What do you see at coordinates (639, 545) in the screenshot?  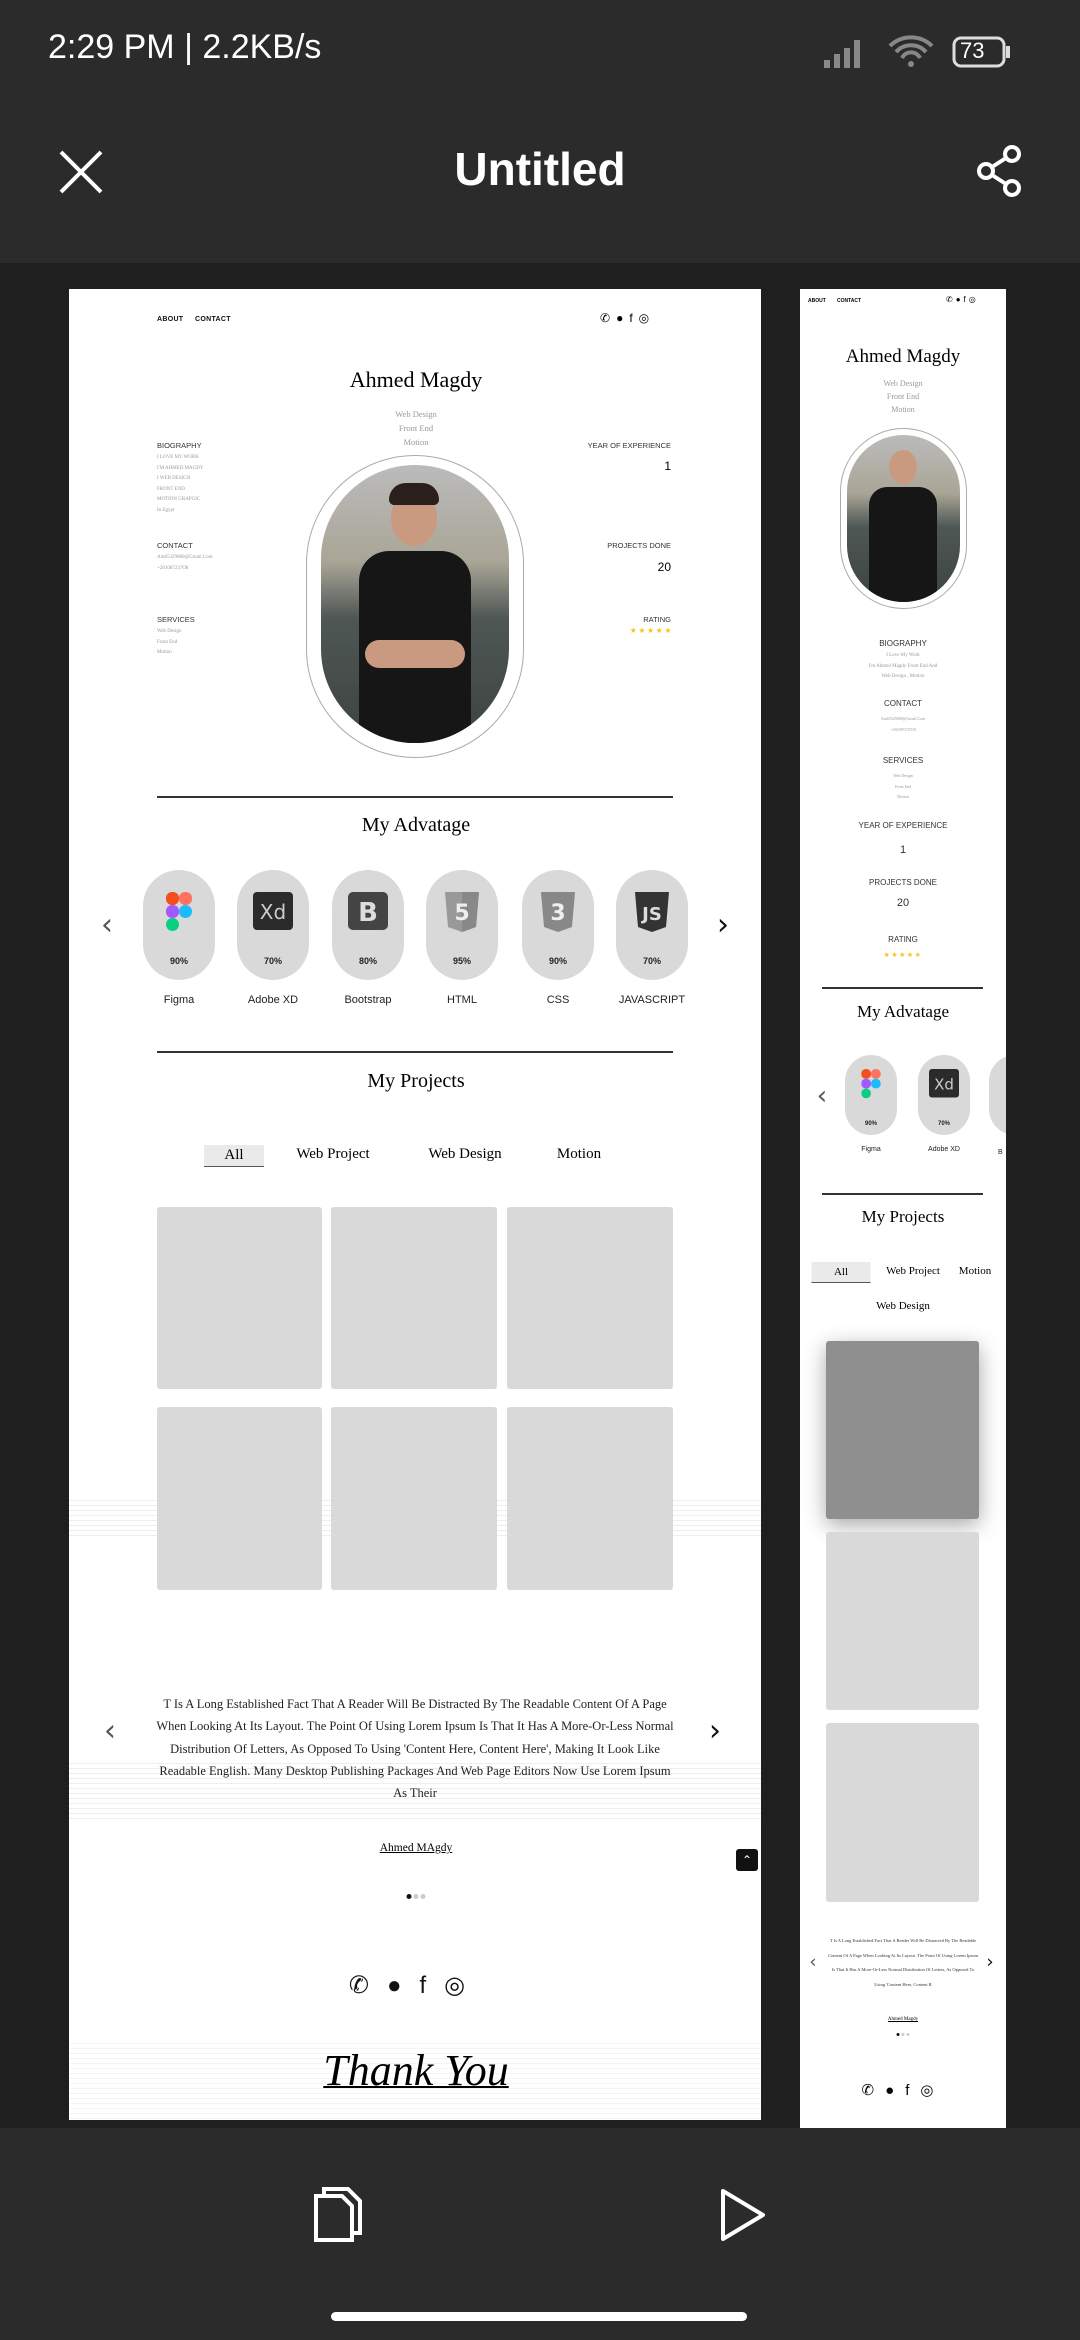 I see `projects-label: PROJECTS DONE` at bounding box center [639, 545].